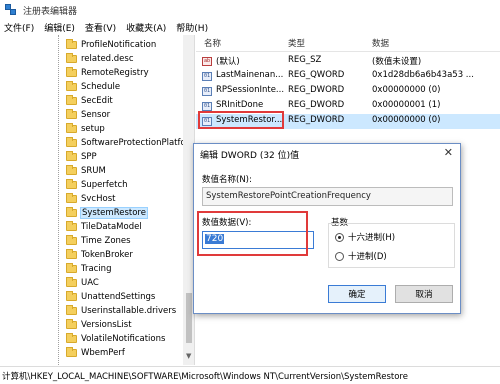  Describe the element at coordinates (115, 73) in the screenshot. I see `tree-item-label: RemoteRegistry` at that location.